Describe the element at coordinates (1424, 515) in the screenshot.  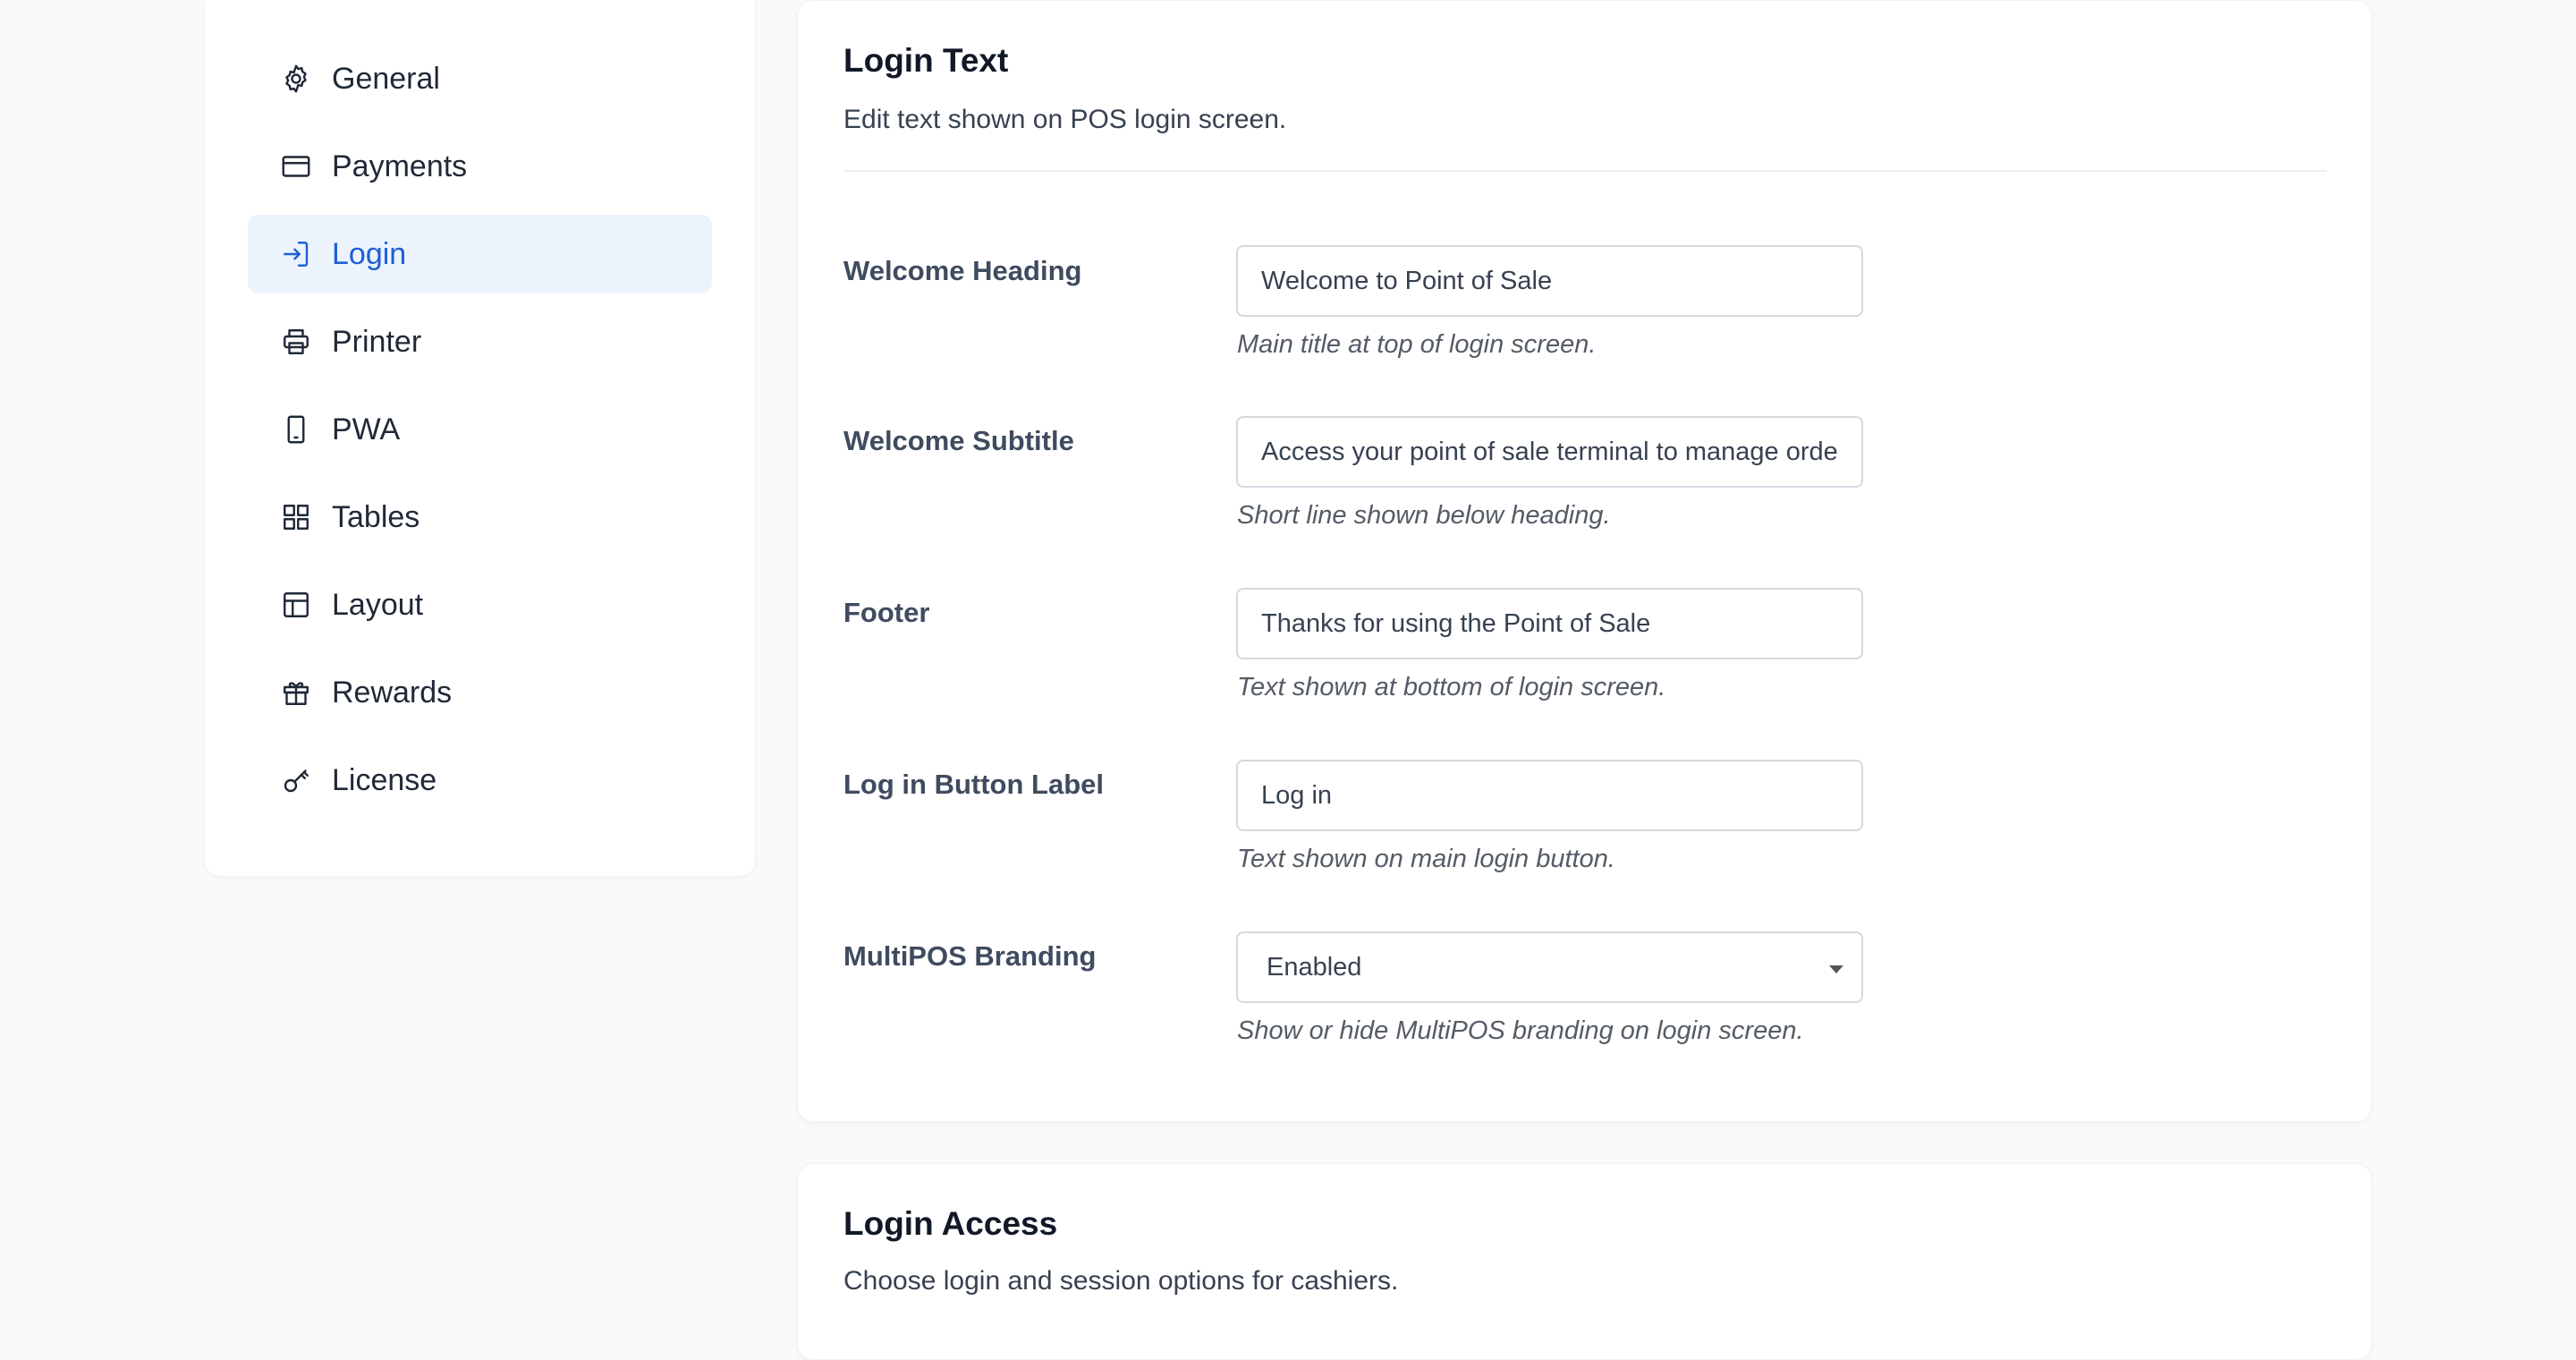
I see `welcome-subtitle-hint: Short line shown below heading.` at that location.